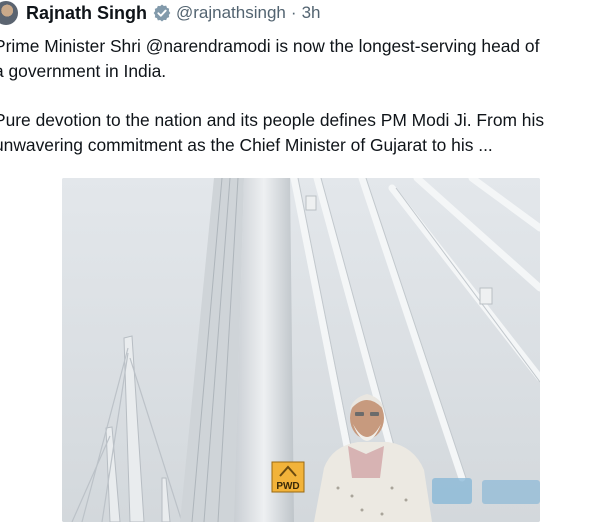 The width and height of the screenshot is (600, 522). What do you see at coordinates (9, 13) in the screenshot?
I see `author-avatar` at bounding box center [9, 13].